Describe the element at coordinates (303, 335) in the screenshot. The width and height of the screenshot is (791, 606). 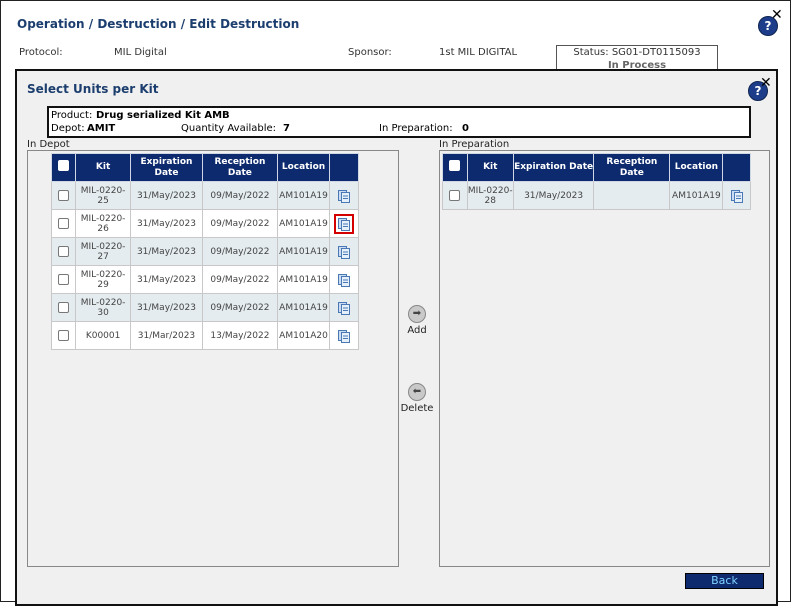
I see `location-cell: AM101A20` at that location.